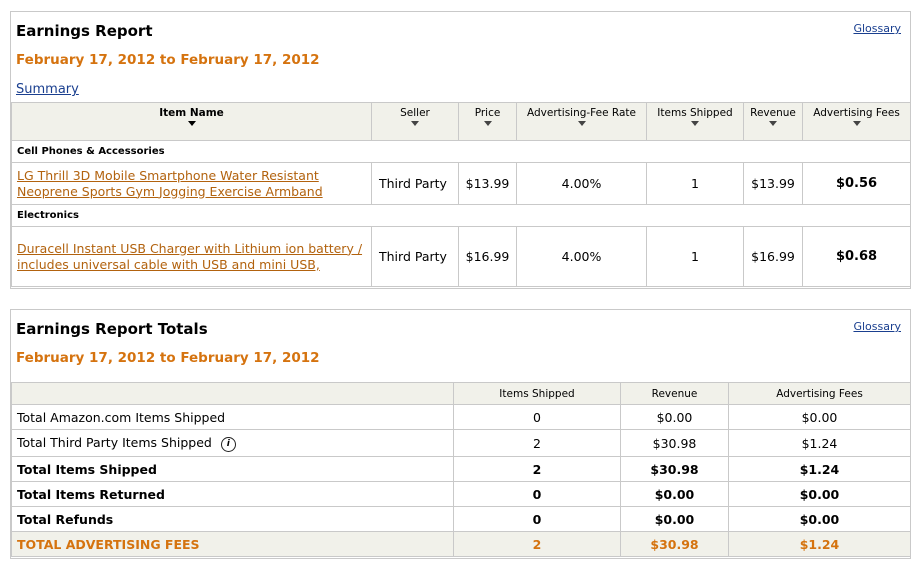  What do you see at coordinates (461, 215) in the screenshot?
I see `category-row: Electronics` at bounding box center [461, 215].